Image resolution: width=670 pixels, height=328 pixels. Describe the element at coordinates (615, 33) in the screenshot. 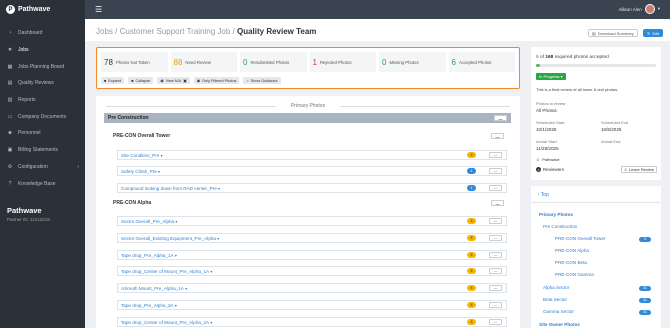

I see `download-summary-label: Download Summary` at that location.